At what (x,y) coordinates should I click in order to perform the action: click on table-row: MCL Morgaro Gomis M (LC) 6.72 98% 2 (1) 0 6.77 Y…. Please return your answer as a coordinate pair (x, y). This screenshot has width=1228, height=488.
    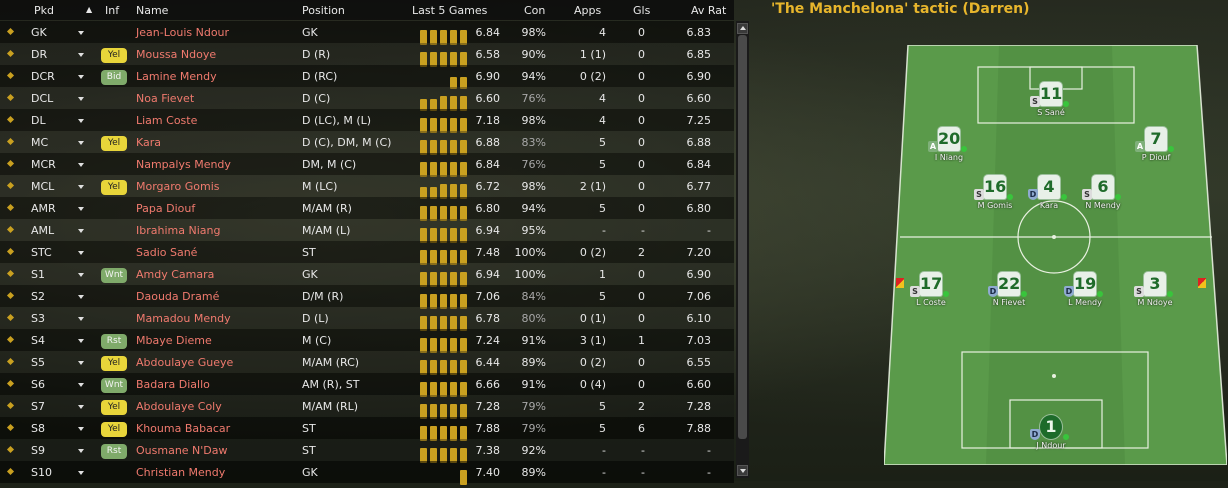
    Looking at the image, I should click on (367, 187).